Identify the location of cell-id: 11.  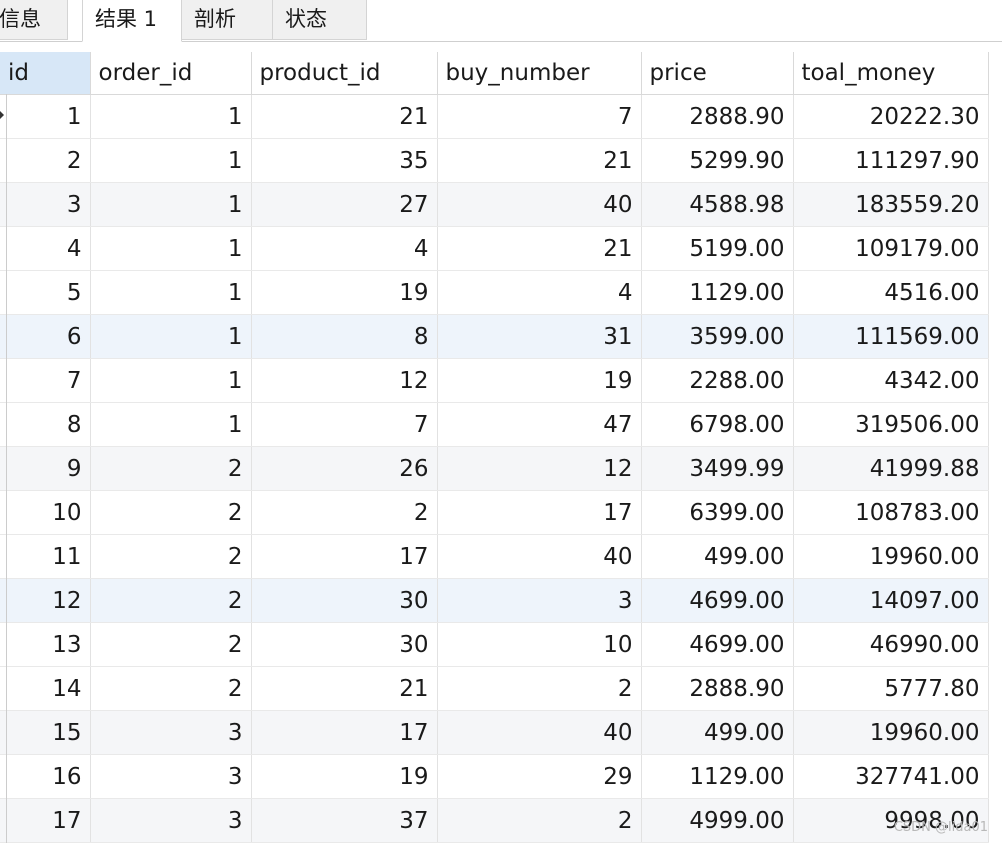
(45, 556).